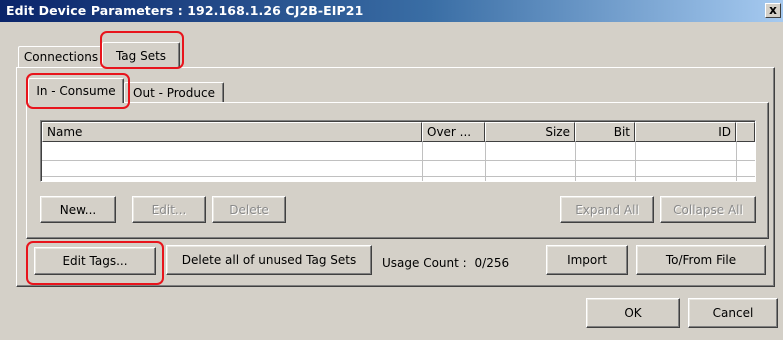 The image size is (783, 340). What do you see at coordinates (78, 91) in the screenshot?
I see `annotation-highlight-in-consume` at bounding box center [78, 91].